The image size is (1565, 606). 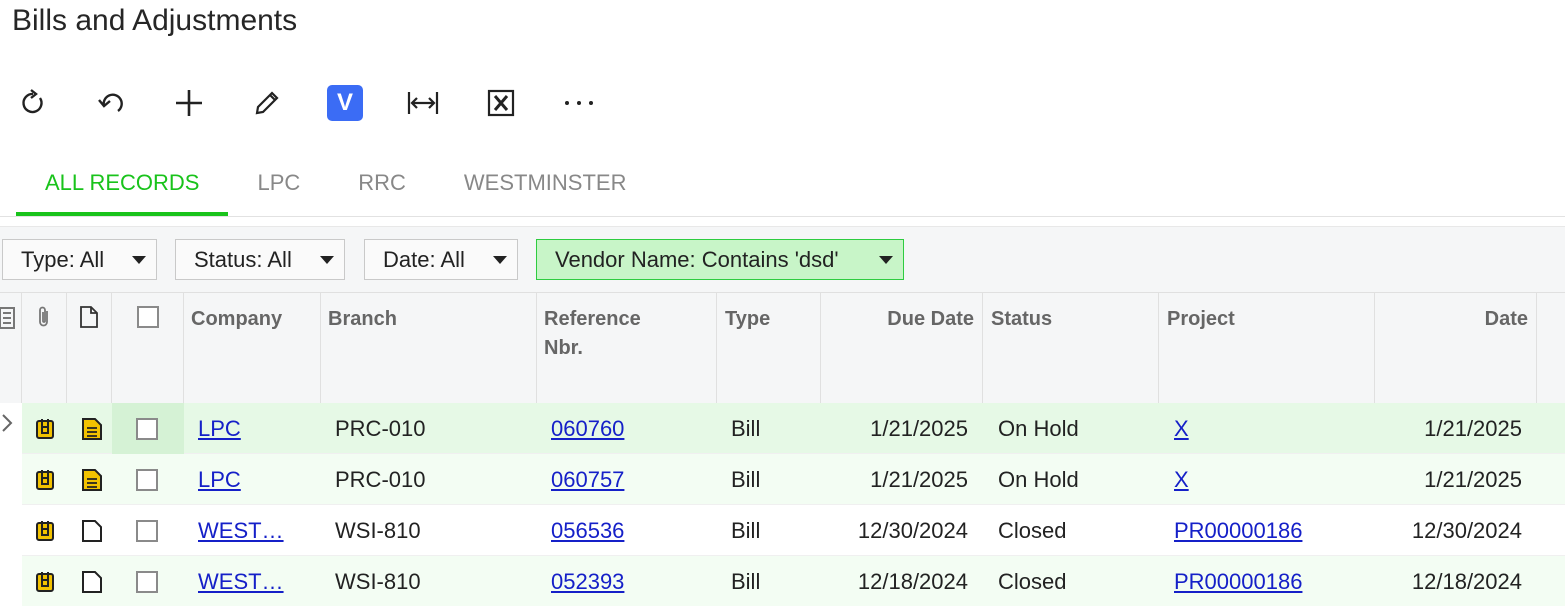 What do you see at coordinates (278, 187) in the screenshot?
I see `tab-lpc: LPC` at bounding box center [278, 187].